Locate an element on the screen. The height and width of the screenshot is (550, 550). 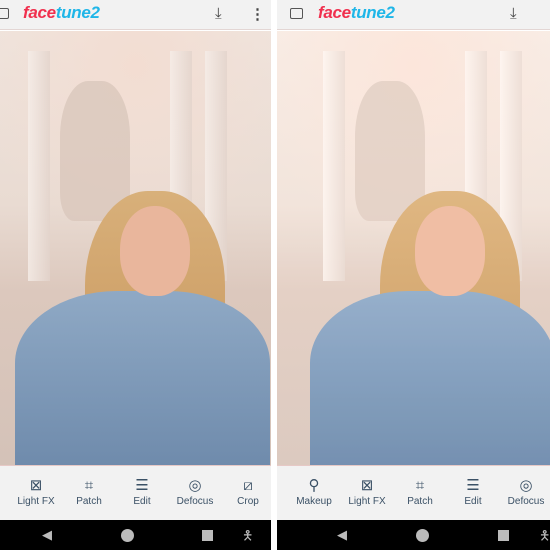
tool-bar: ⚲ Makeup ⊠ Light FX ⌗ Patch ☰ Edit ◎ Defocus is located at coordinates (413, 492).